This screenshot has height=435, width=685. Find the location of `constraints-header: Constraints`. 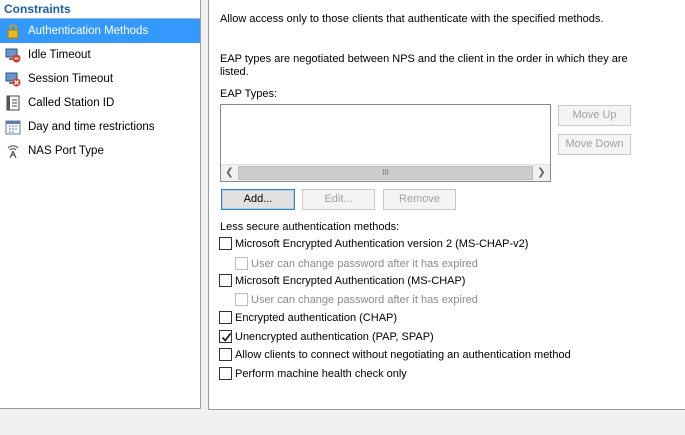

constraints-header: Constraints is located at coordinates (100, 9).